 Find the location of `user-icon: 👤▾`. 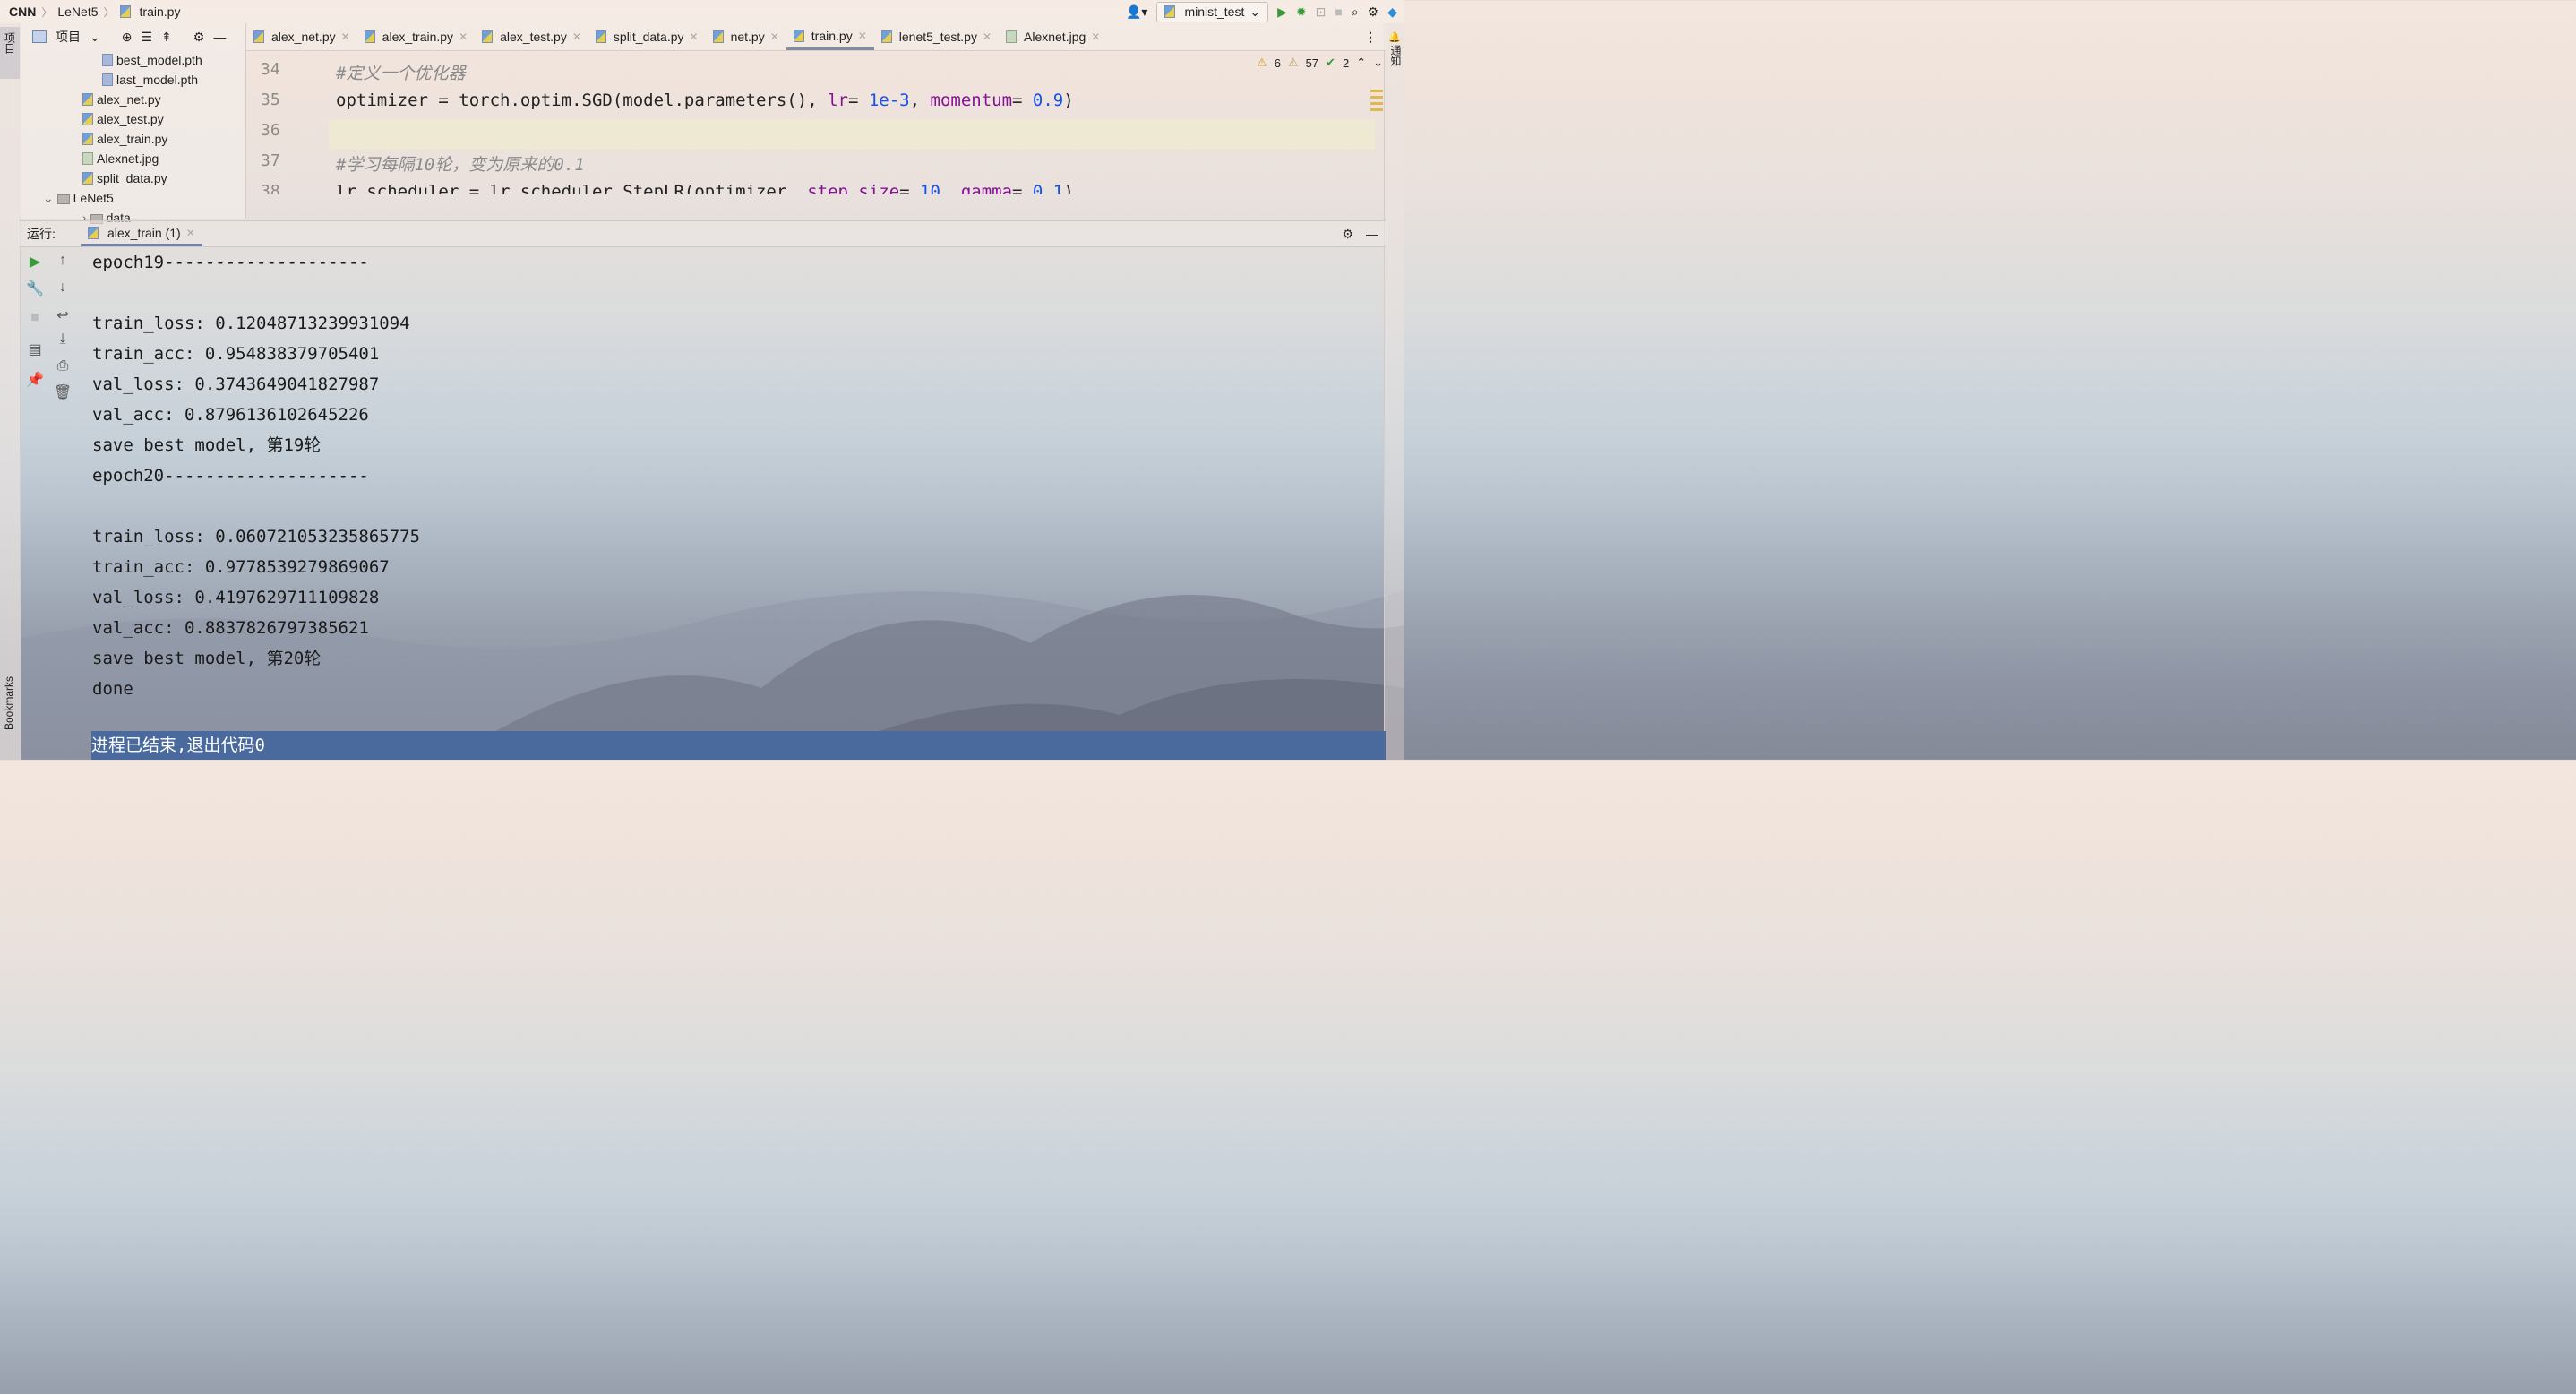

user-icon: 👤▾ is located at coordinates (1136, 12).